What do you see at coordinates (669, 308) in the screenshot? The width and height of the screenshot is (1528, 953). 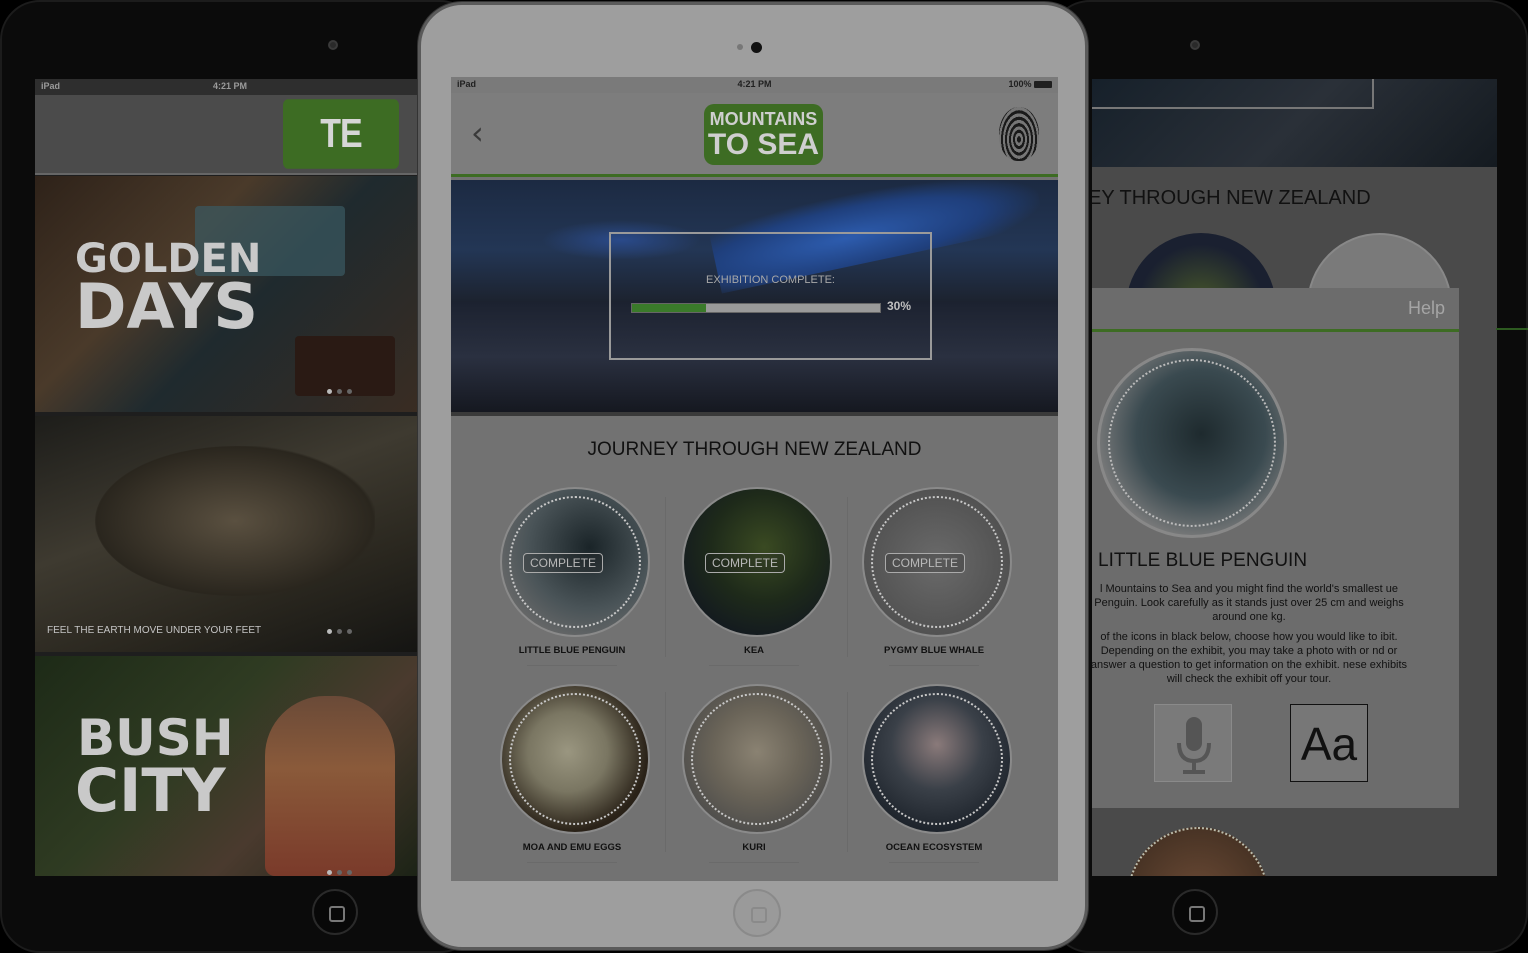 I see `progress-fill` at bounding box center [669, 308].